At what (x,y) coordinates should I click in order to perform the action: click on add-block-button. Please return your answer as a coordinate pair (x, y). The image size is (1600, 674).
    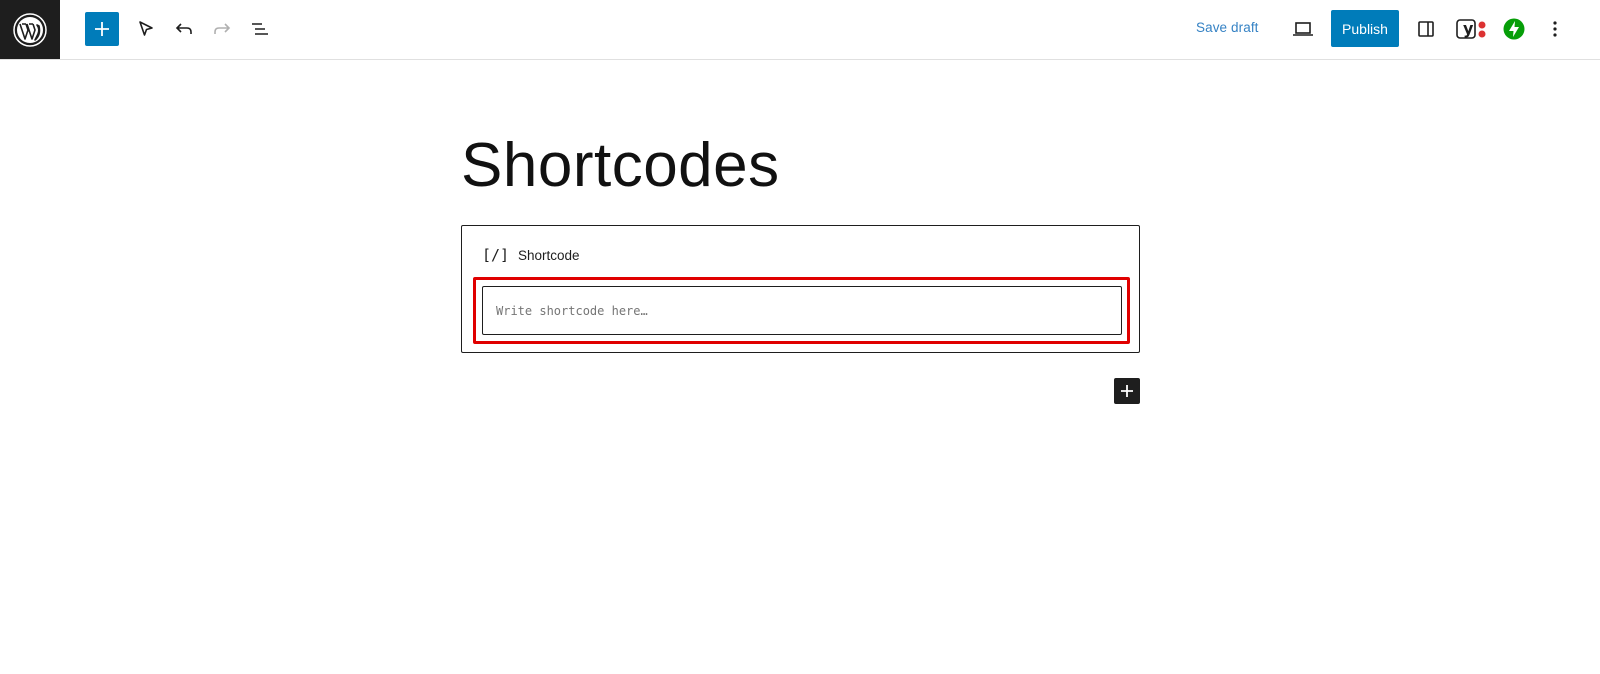
    Looking at the image, I should click on (102, 29).